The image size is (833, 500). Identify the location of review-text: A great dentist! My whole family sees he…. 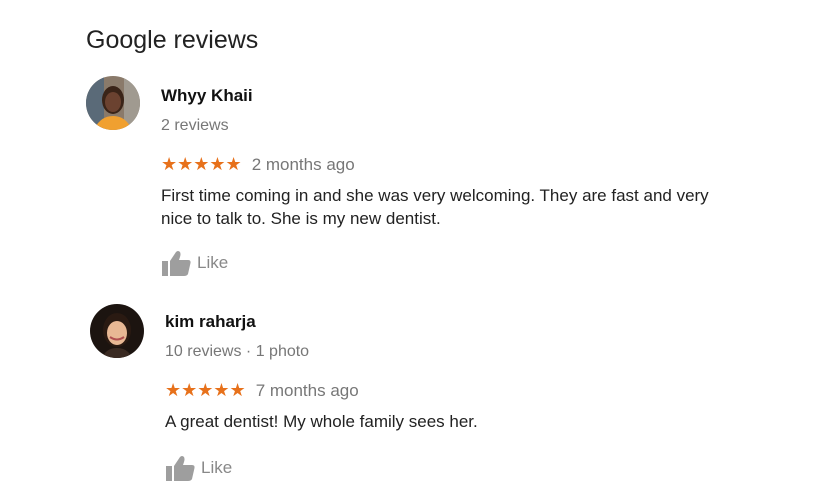
(321, 421).